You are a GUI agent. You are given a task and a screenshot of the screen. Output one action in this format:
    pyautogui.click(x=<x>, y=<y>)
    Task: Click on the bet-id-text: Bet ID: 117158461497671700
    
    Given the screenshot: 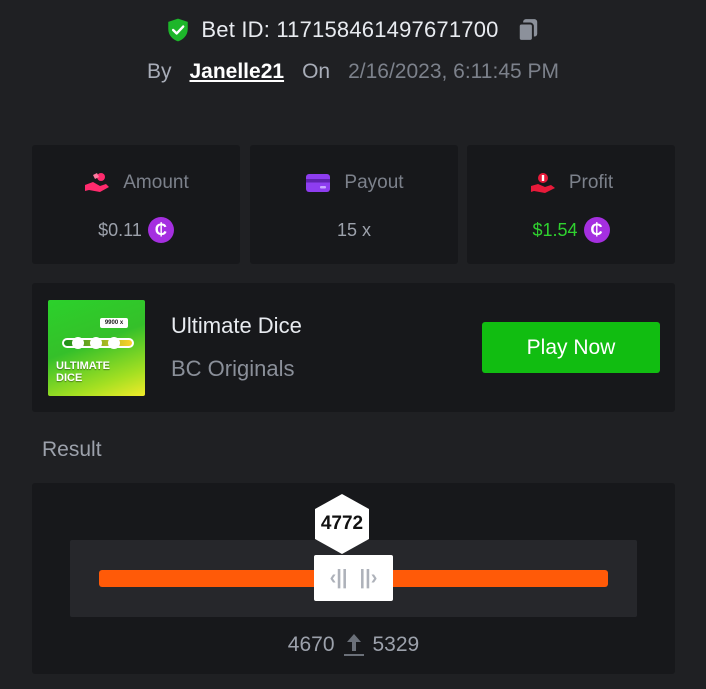 What is the action you would take?
    pyautogui.click(x=350, y=29)
    